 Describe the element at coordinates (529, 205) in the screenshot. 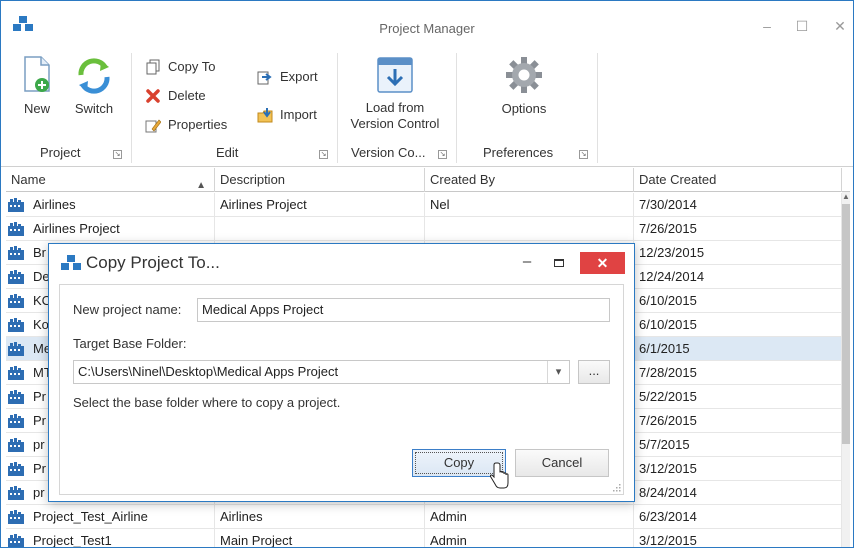

I see `cell-created-by: Nel` at that location.